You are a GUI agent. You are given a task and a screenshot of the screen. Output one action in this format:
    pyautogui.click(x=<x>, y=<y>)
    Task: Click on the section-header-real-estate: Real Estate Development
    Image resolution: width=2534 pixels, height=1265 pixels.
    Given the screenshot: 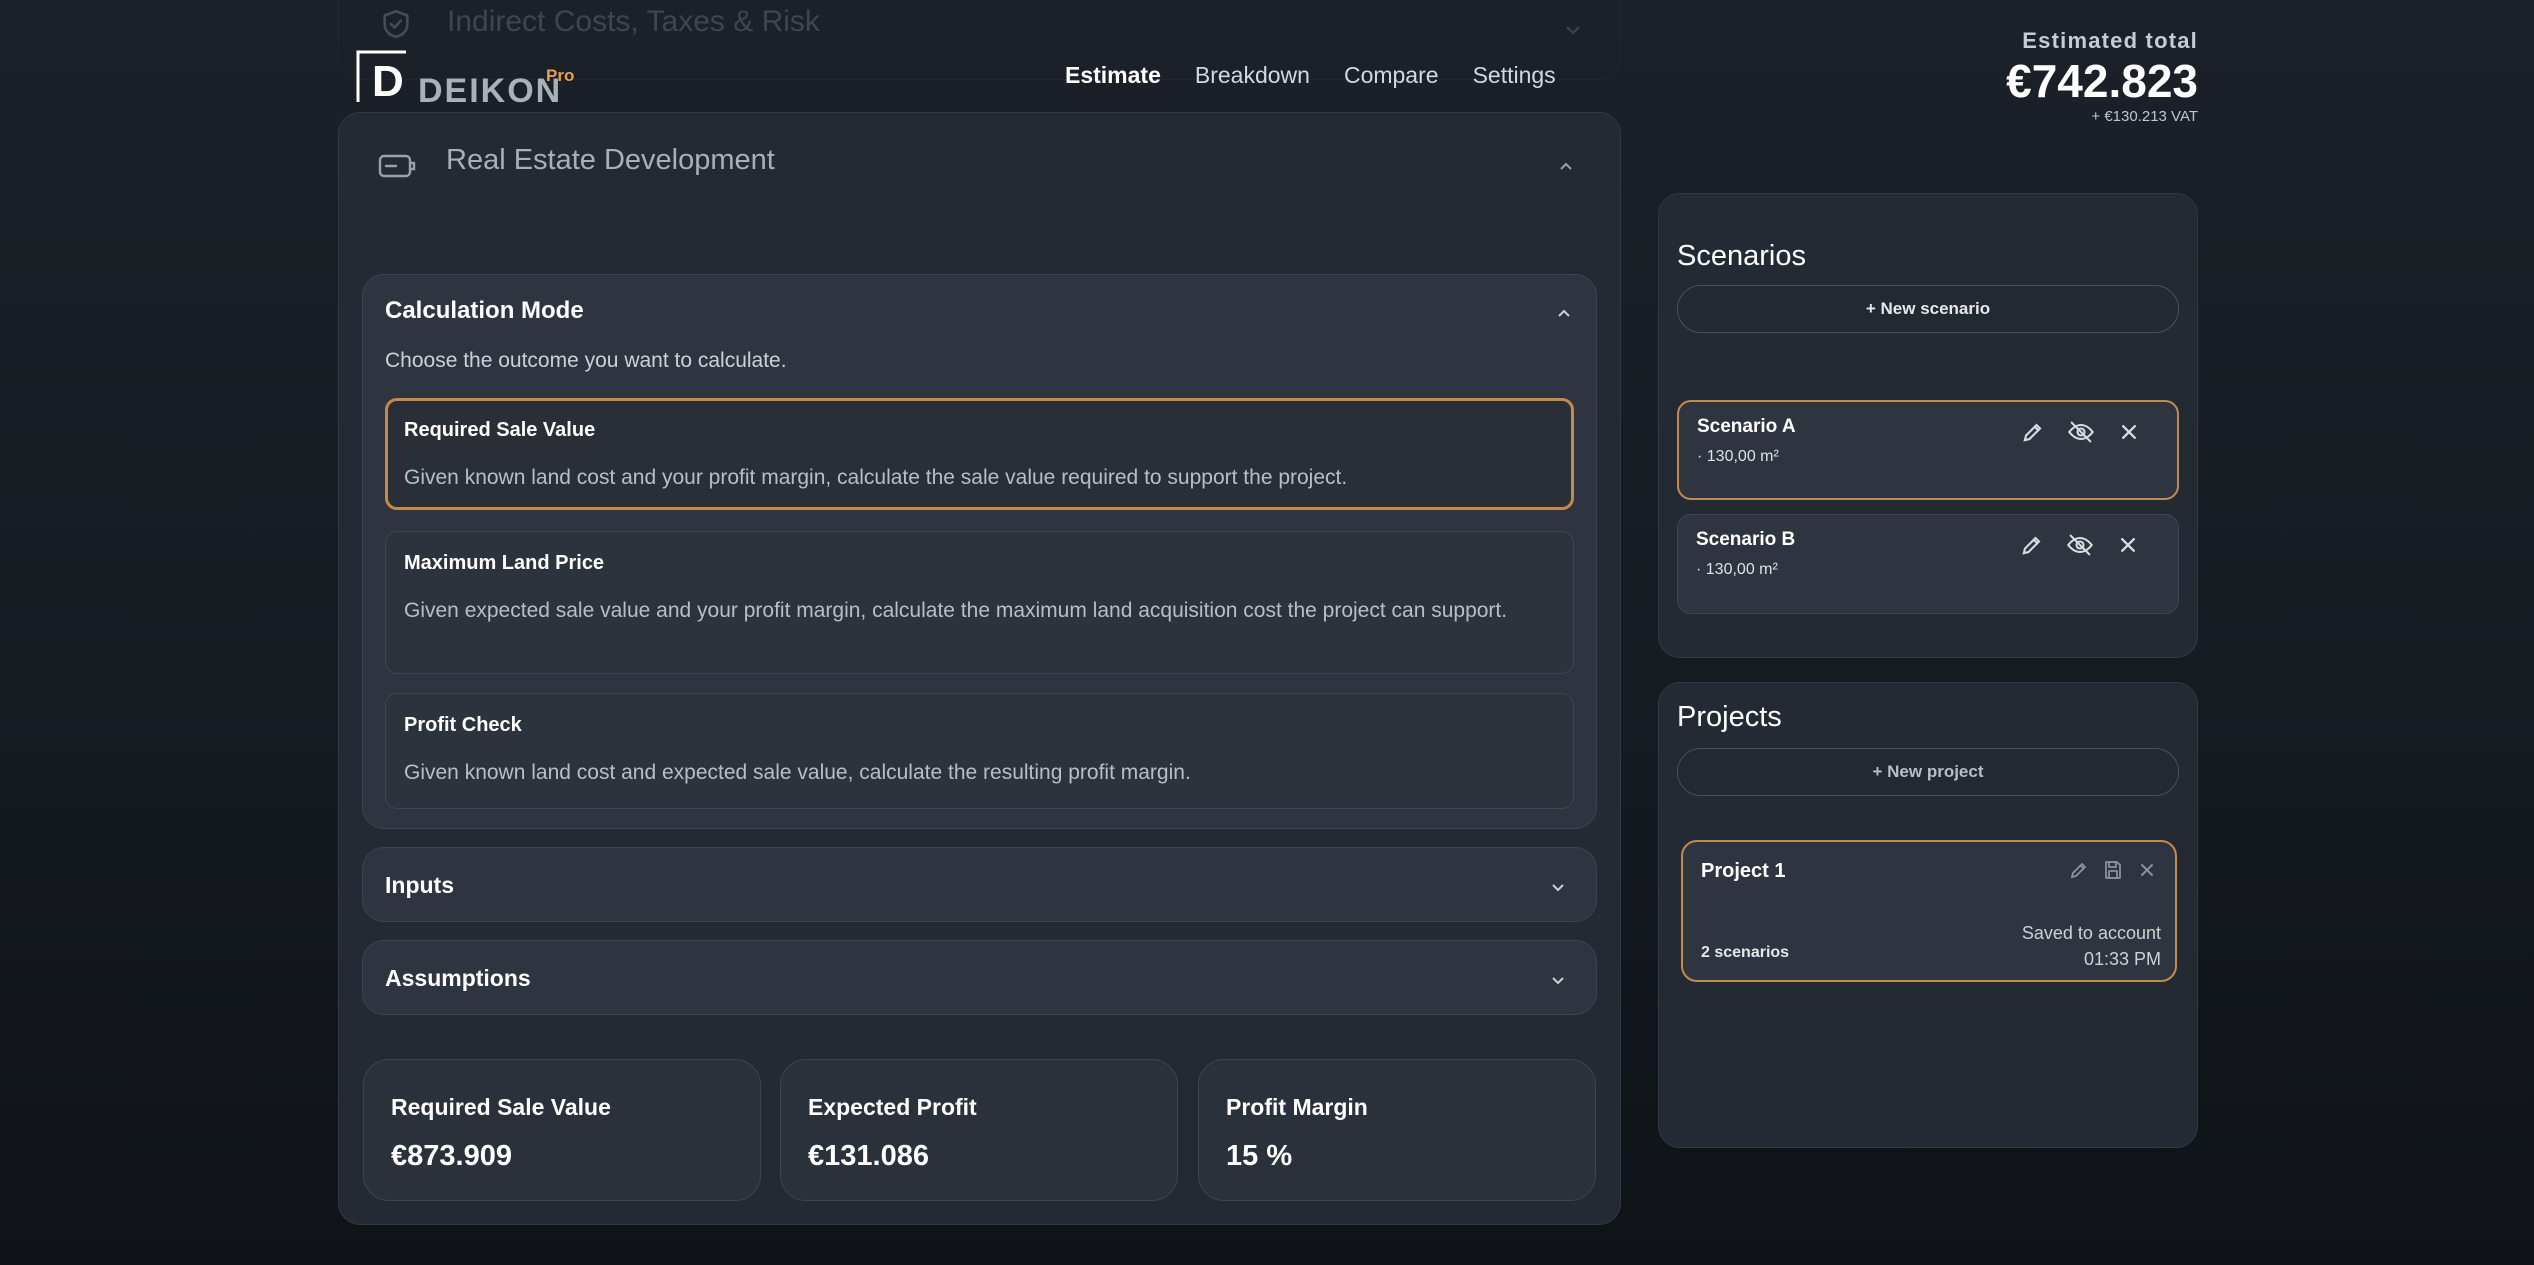 What is the action you would take?
    pyautogui.click(x=983, y=165)
    